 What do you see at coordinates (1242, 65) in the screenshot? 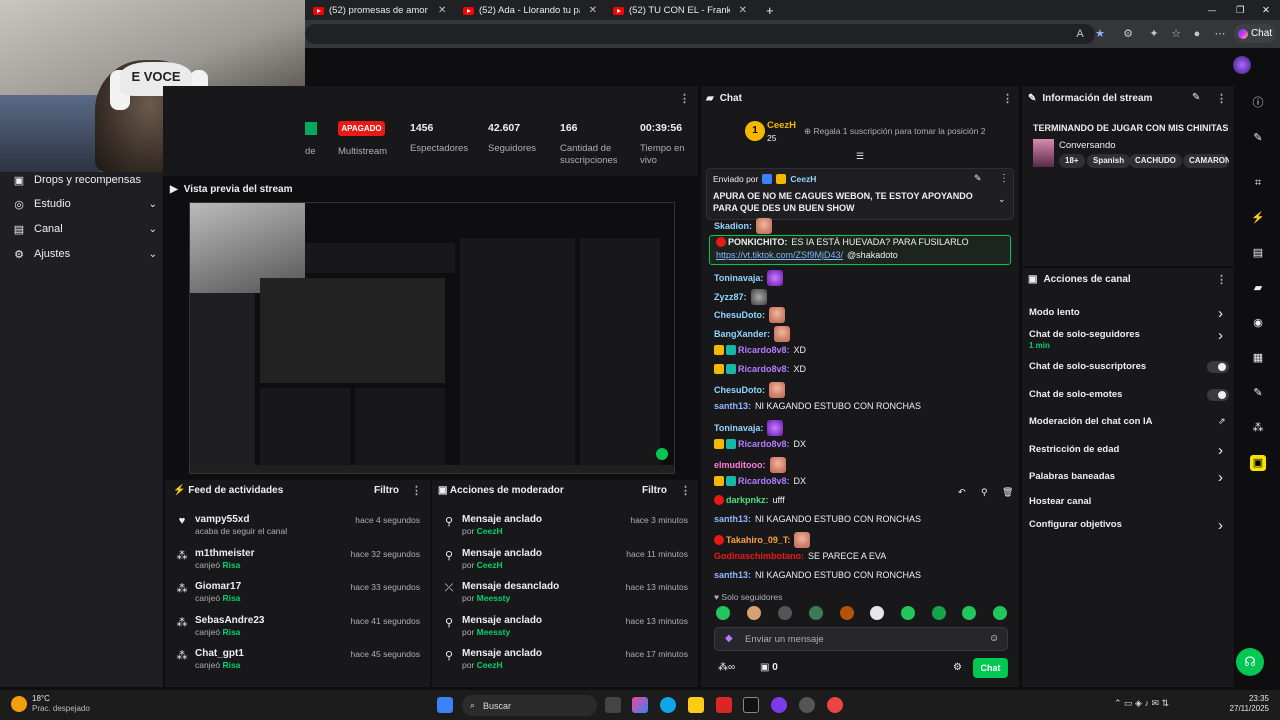
I see `user-avatar` at bounding box center [1242, 65].